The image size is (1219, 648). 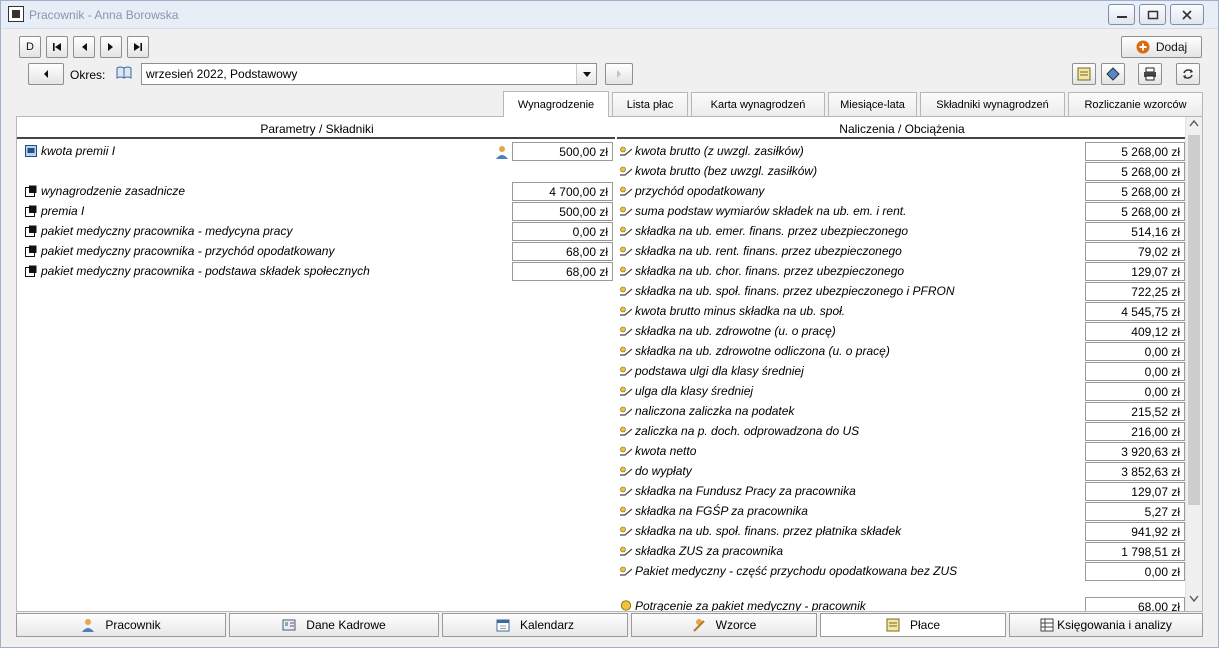 I want to click on calc-row: podstawa ulgi dla klasy średniej 0,00 zł, so click(x=902, y=372).